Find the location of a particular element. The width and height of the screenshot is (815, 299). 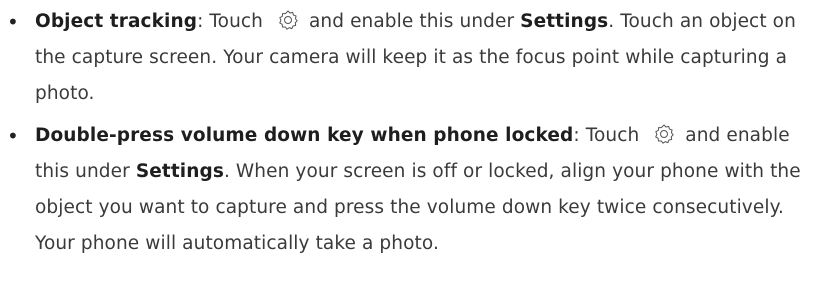

item-text: and enable this under is located at coordinates (412, 21).